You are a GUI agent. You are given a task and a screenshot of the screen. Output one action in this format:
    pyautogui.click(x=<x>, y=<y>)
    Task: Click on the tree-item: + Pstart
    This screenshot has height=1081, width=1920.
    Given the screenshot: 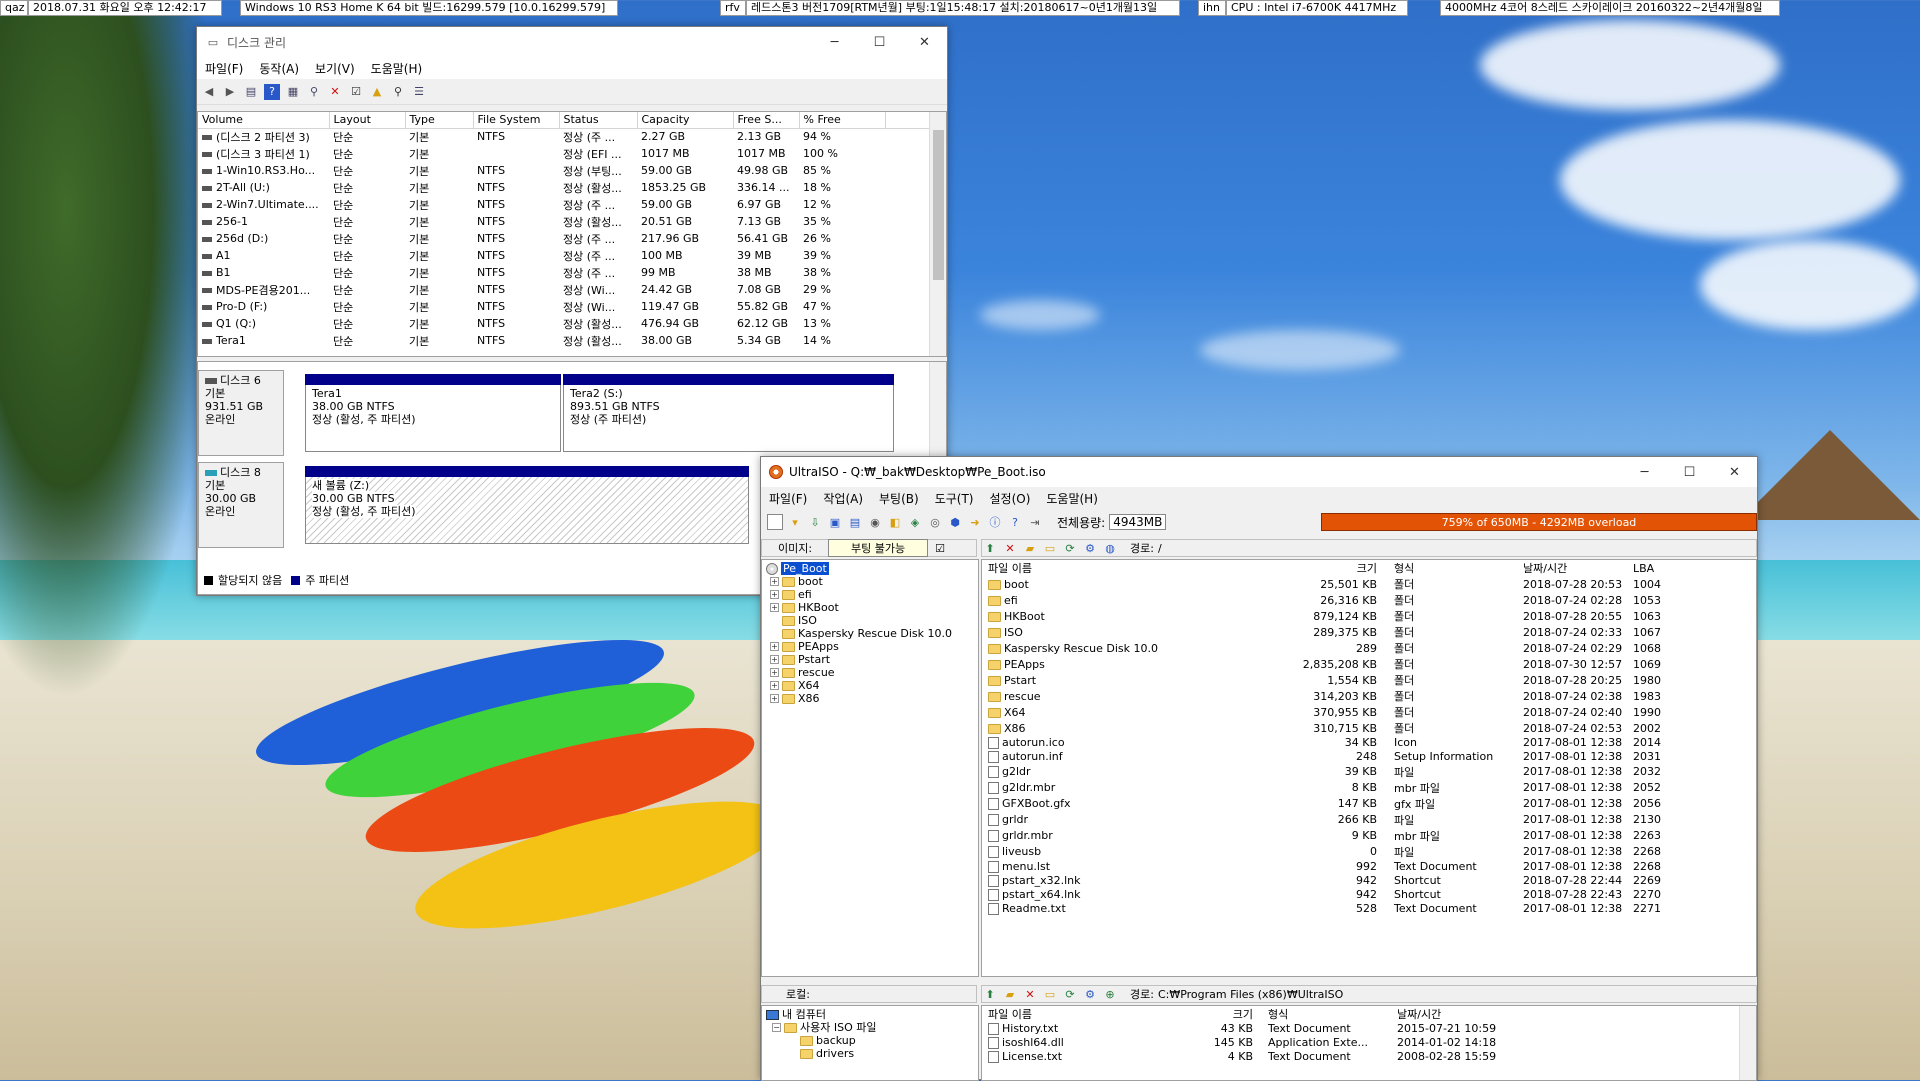 What is the action you would take?
    pyautogui.click(x=870, y=659)
    